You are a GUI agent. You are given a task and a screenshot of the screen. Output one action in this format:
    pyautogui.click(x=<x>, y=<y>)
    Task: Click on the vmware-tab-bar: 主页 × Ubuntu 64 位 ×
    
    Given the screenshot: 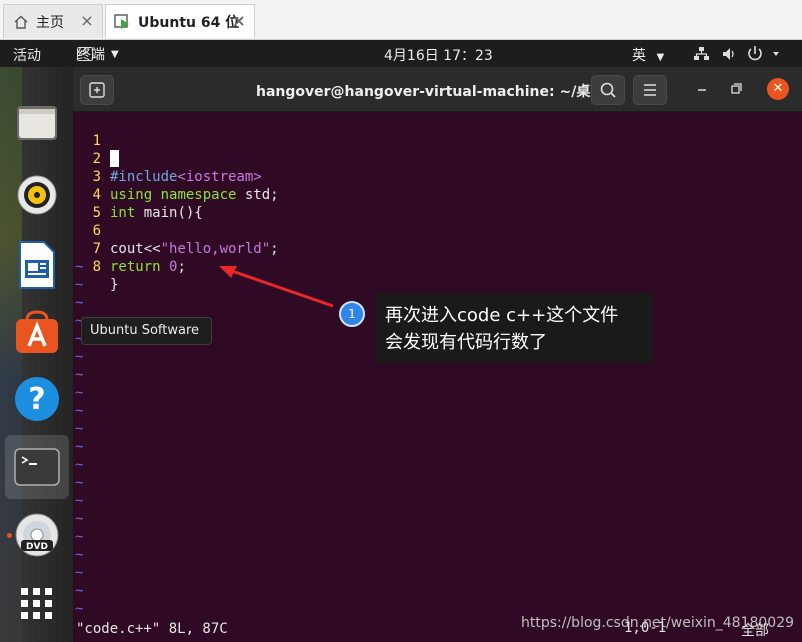 What is the action you would take?
    pyautogui.click(x=401, y=20)
    